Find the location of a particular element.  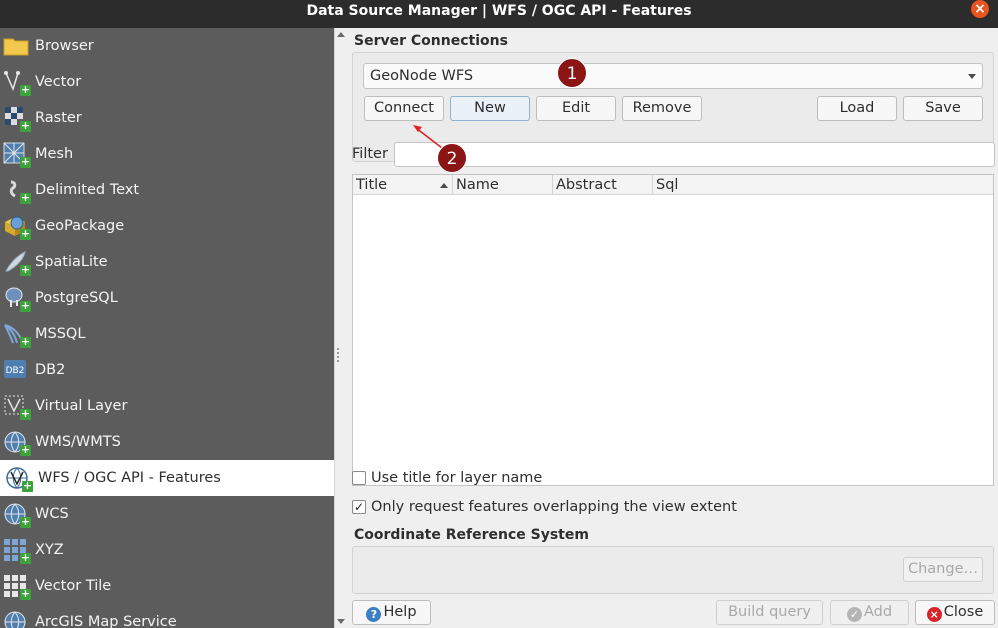

annotation-arrow-line is located at coordinates (429, 138).